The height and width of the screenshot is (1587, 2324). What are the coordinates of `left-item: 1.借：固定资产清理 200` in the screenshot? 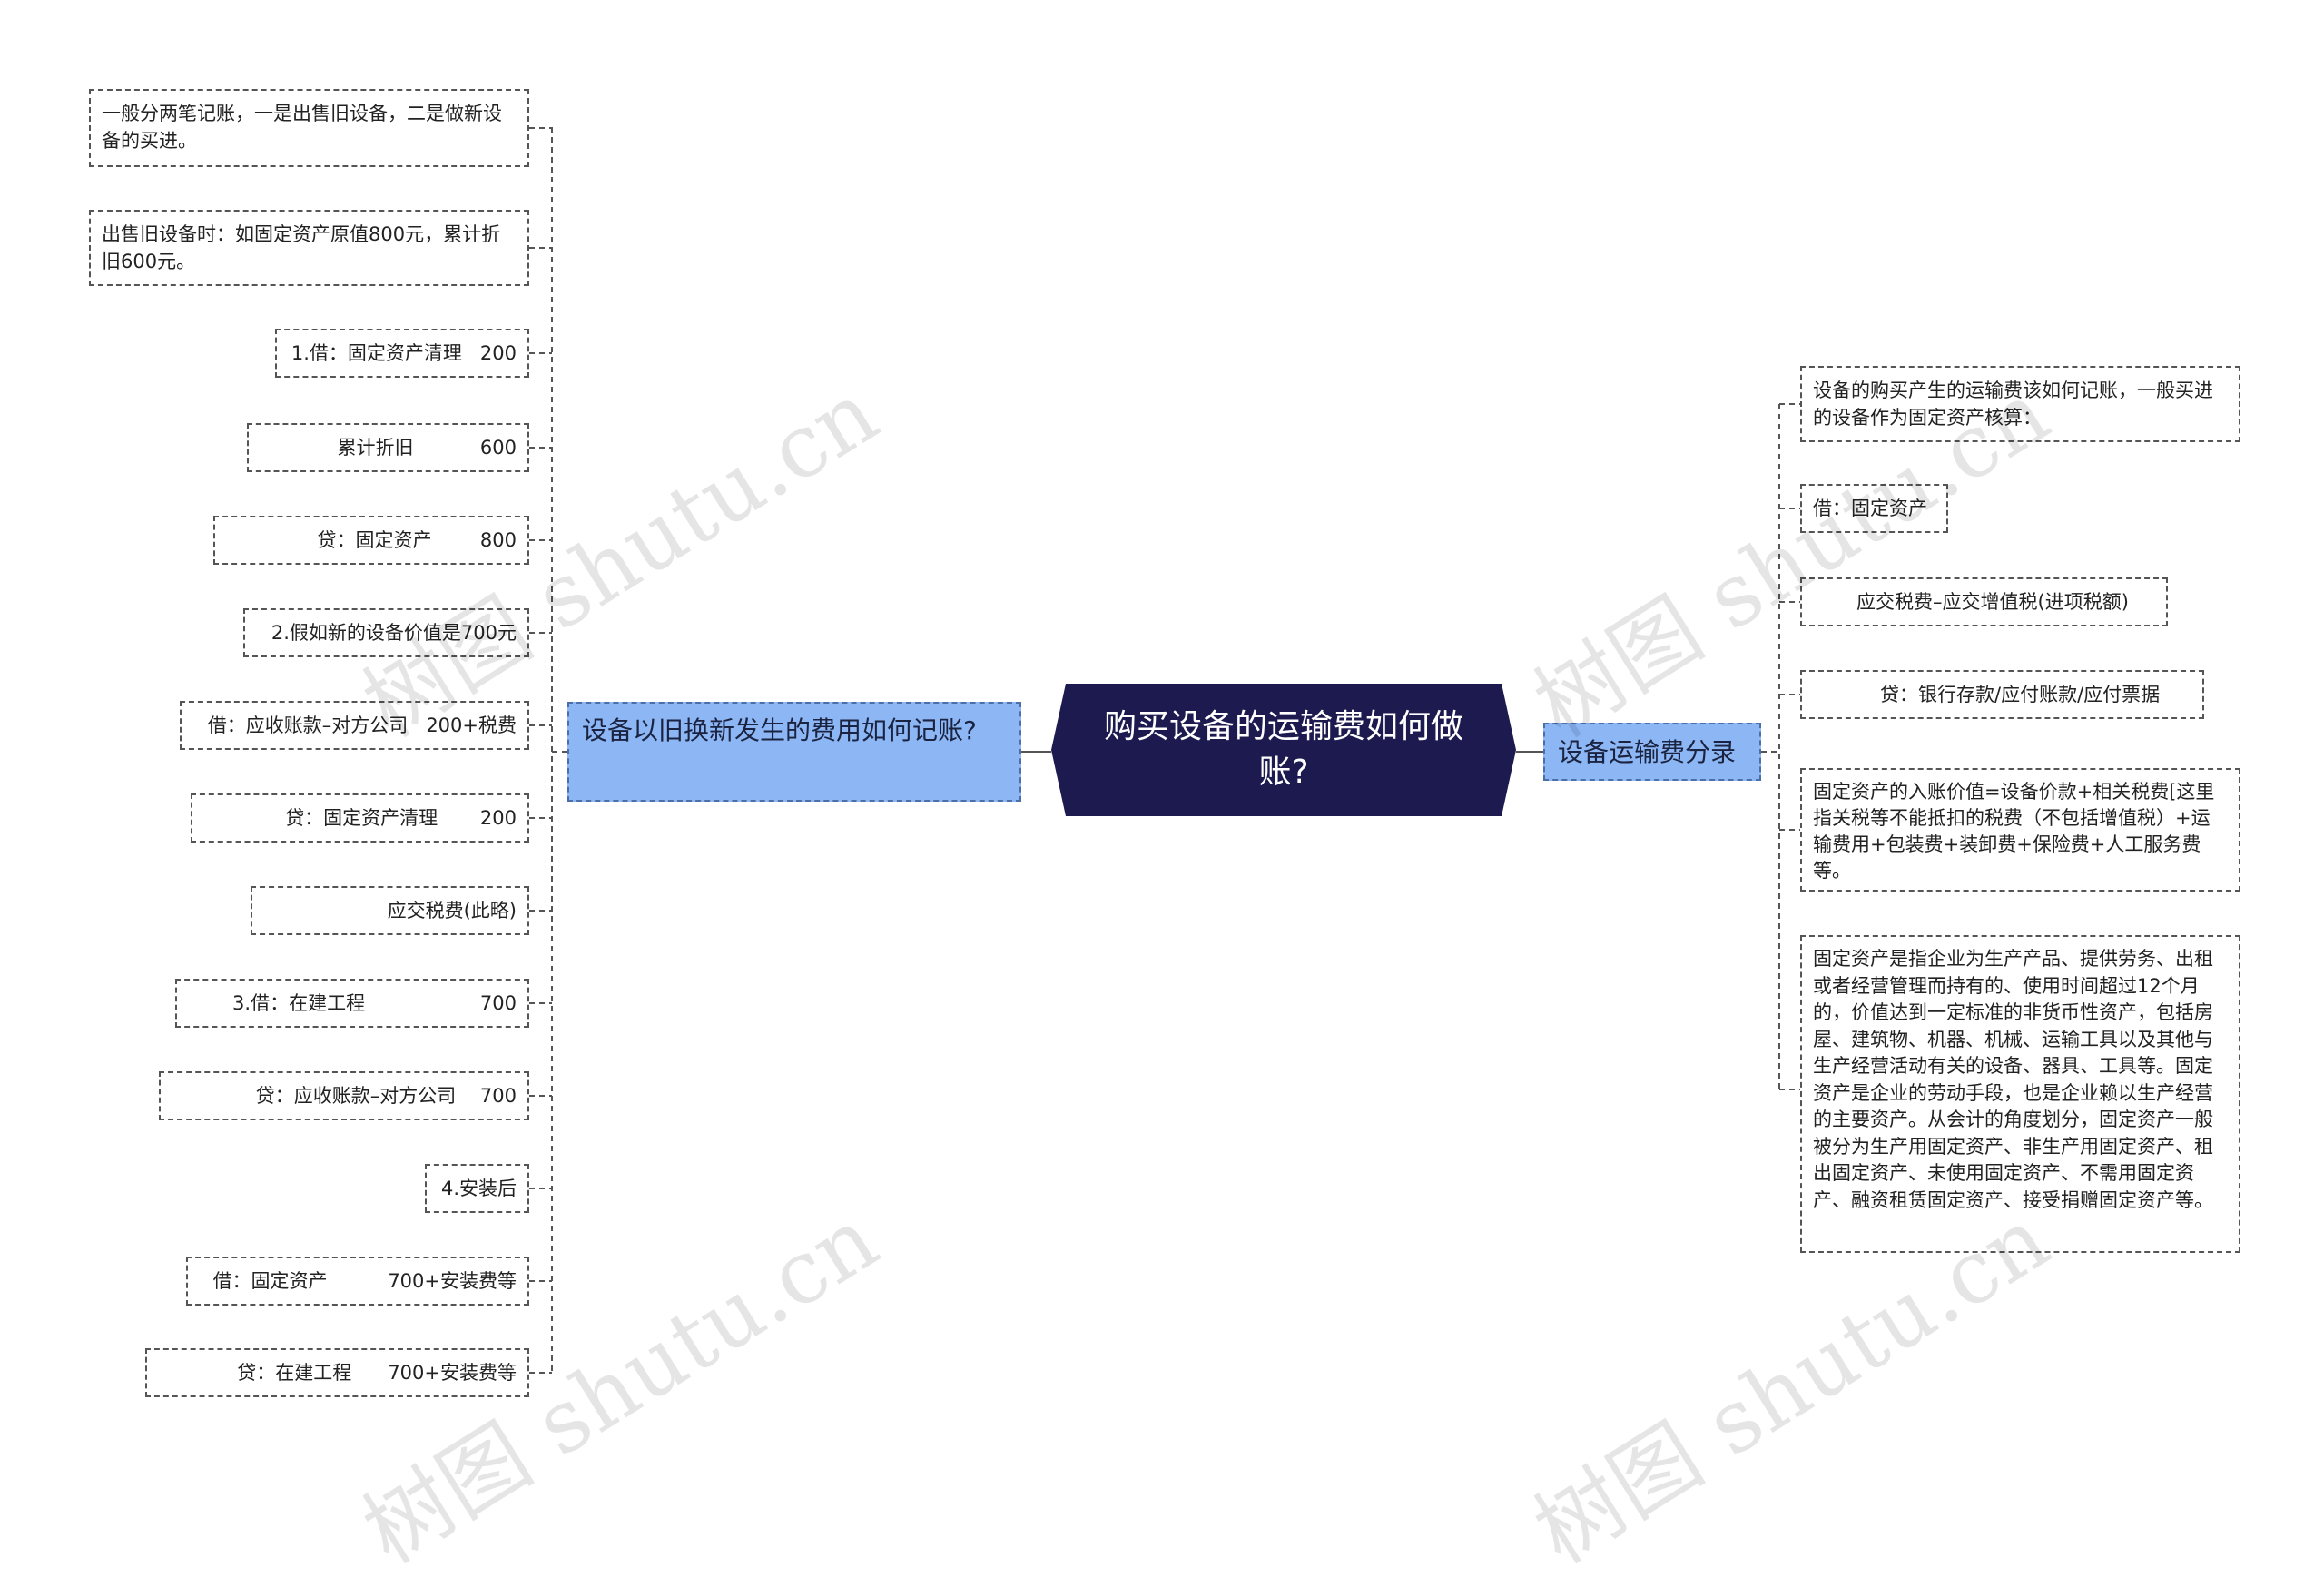 It's located at (402, 353).